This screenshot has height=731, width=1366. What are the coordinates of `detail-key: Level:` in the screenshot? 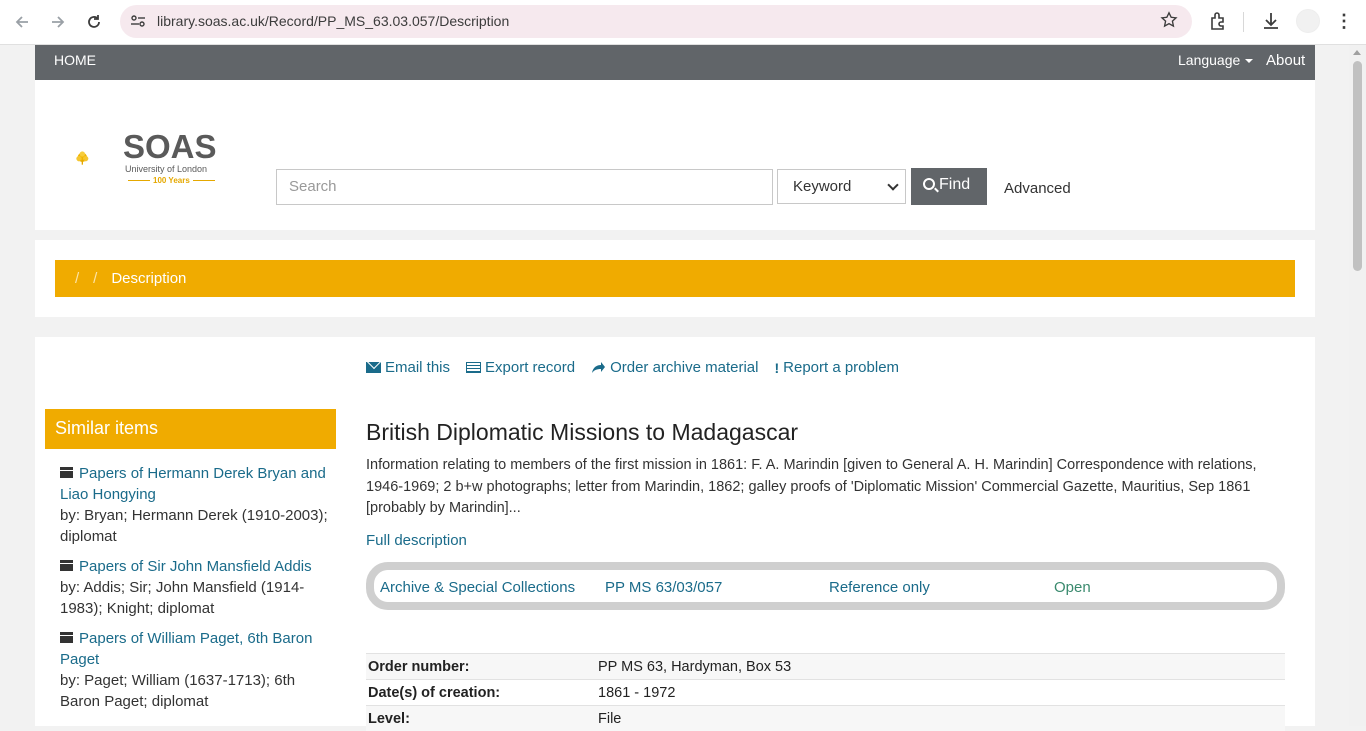 It's located at (389, 719).